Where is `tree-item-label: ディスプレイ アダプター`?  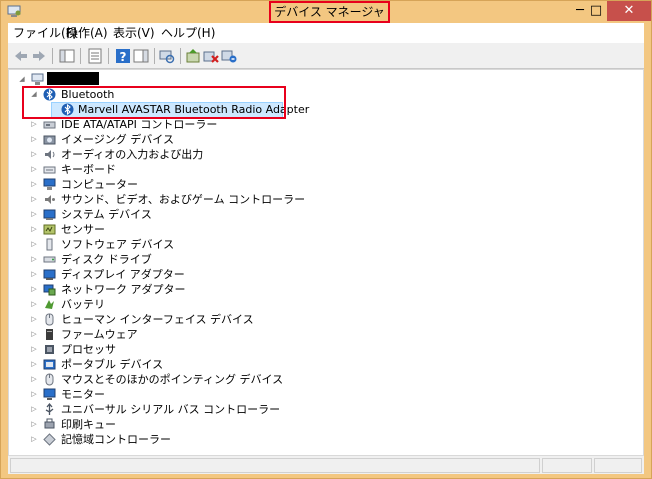 tree-item-label: ディスプレイ アダプター is located at coordinates (123, 274).